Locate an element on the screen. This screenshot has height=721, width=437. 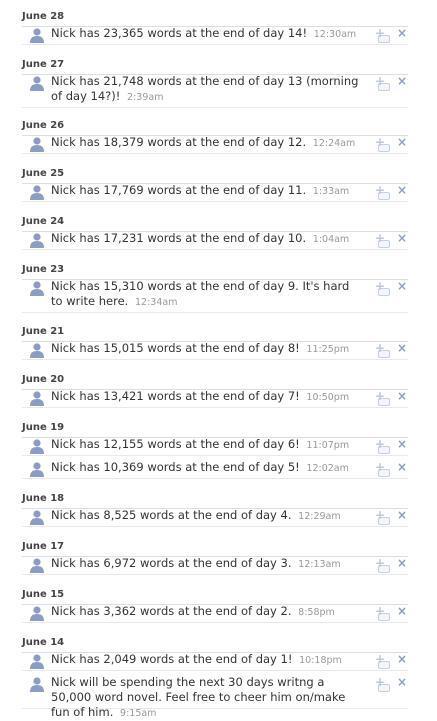
status-timestamp: 1:33am is located at coordinates (331, 191).